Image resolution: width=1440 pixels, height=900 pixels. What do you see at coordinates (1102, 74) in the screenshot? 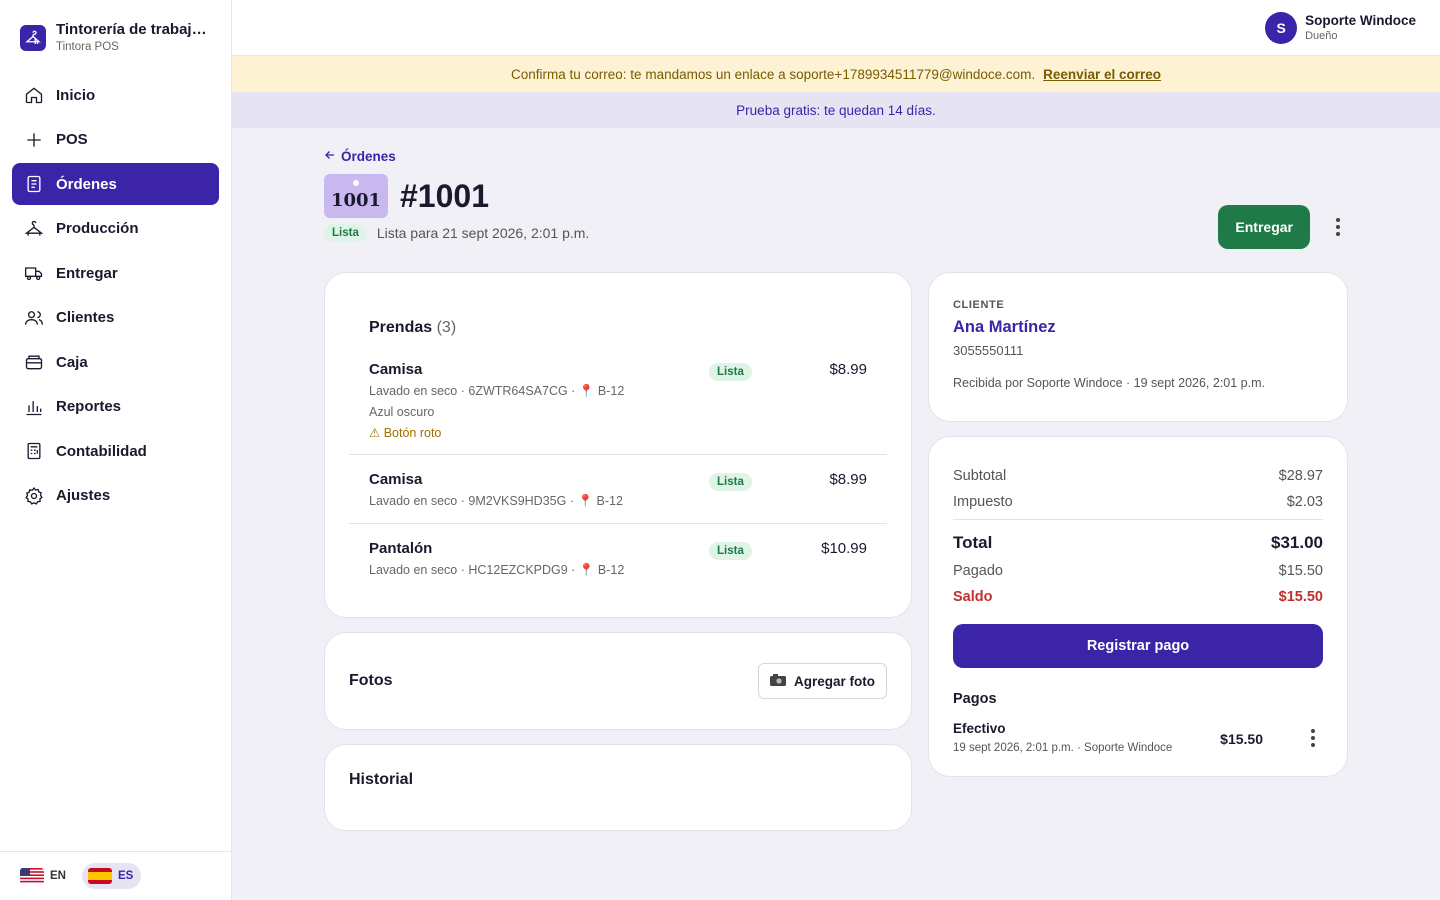
I see `resend-email-link: Reenviar el correo` at bounding box center [1102, 74].